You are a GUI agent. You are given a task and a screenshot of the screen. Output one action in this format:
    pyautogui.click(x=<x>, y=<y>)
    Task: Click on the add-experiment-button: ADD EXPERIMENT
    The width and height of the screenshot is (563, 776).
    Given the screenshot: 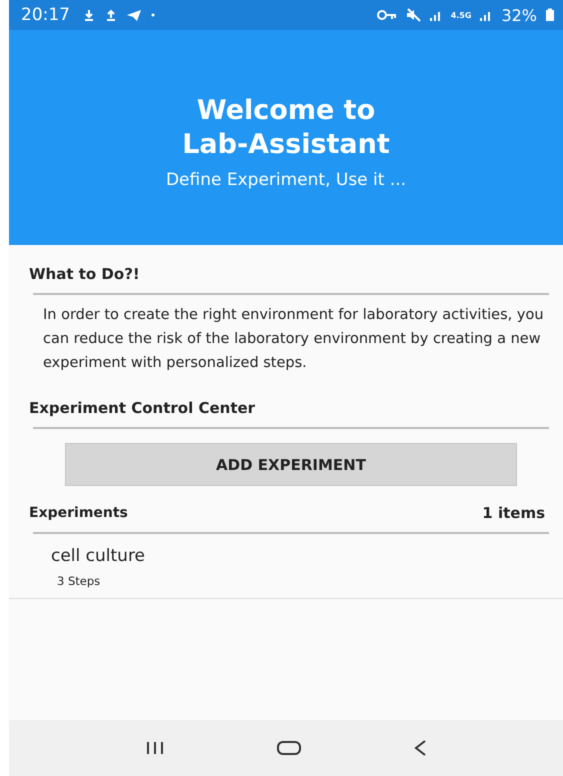 What is the action you would take?
    pyautogui.click(x=291, y=464)
    